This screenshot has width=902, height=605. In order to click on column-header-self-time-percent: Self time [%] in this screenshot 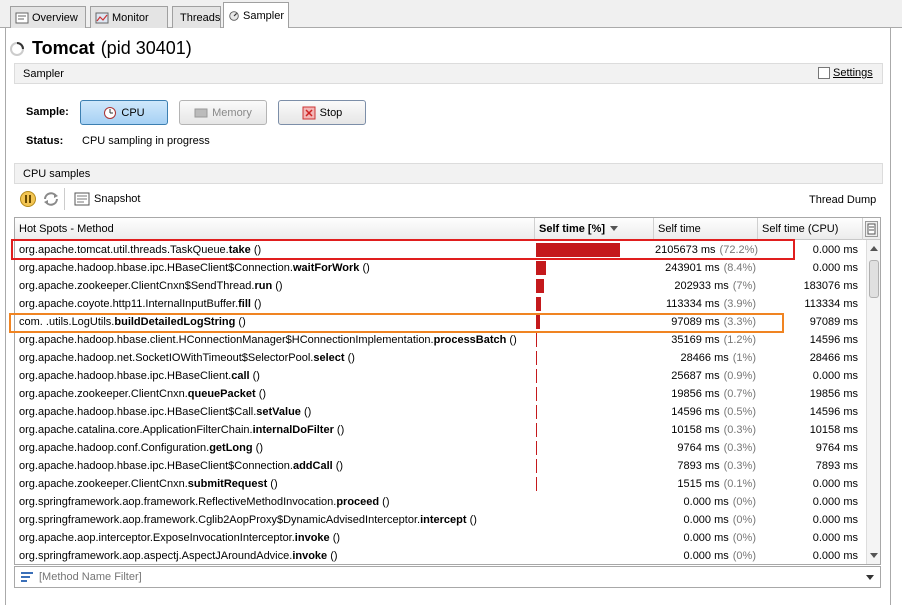, I will do `click(594, 229)`.